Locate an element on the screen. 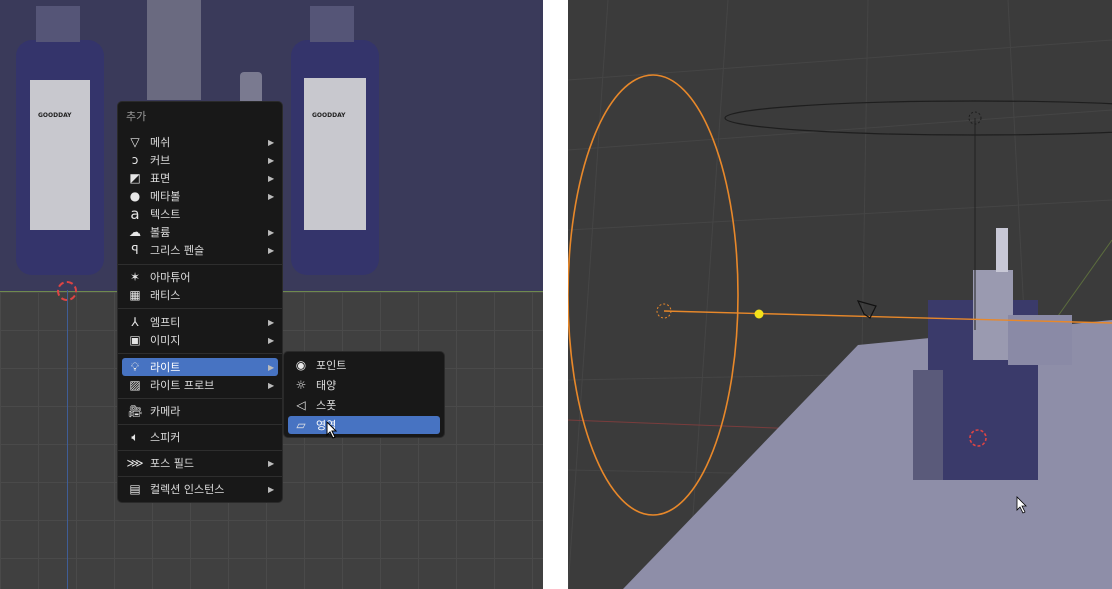  submenu-item-area: ▱ 영역 is located at coordinates (364, 425).